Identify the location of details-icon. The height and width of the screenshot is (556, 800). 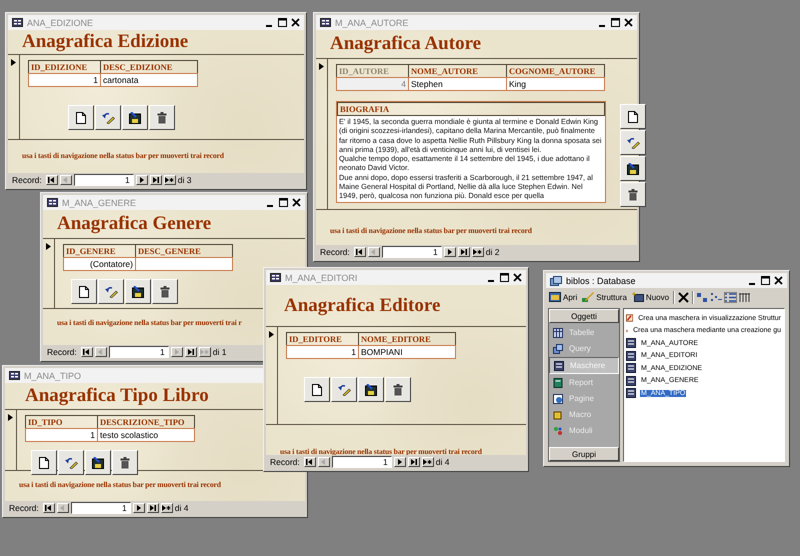
(744, 297).